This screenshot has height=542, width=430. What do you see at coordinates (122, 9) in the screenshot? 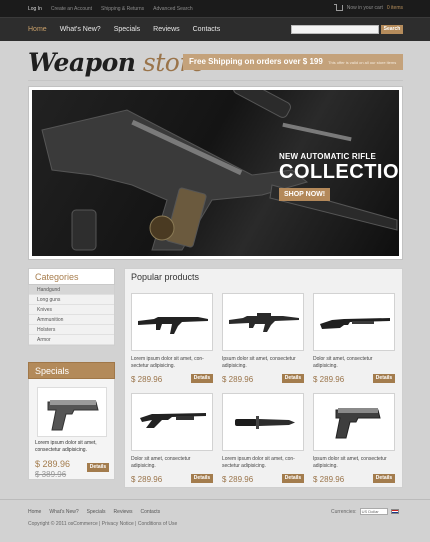
I see `shipping-returns-link: Shipping & Returns` at bounding box center [122, 9].